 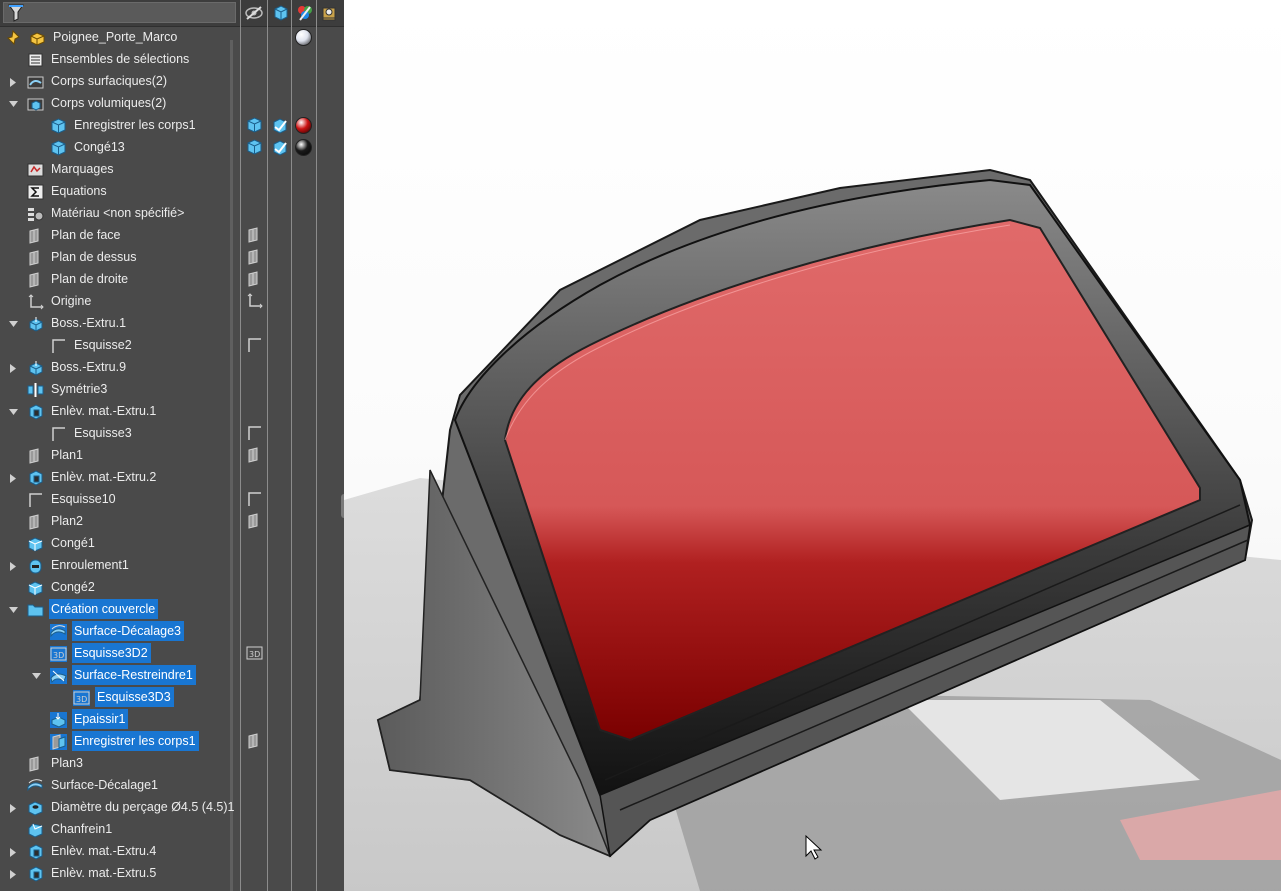 What do you see at coordinates (35, 390) in the screenshot?
I see `mirror-icon` at bounding box center [35, 390].